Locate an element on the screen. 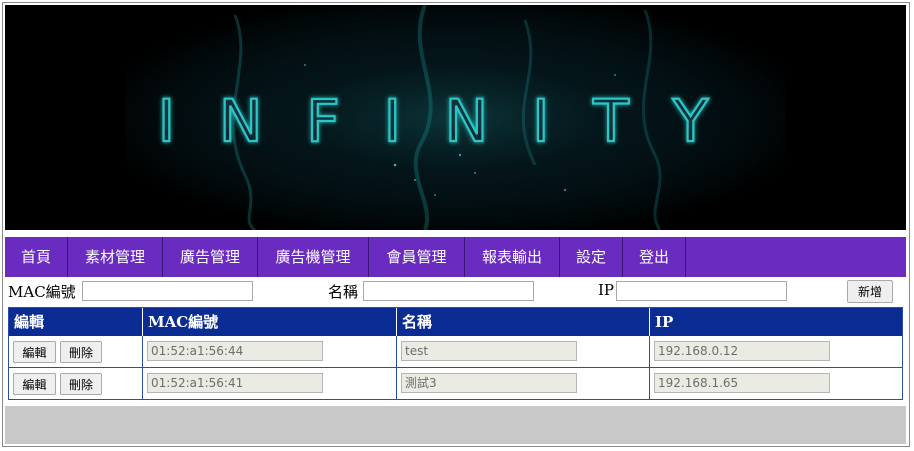 The image size is (914, 451). column-header-edit: 編輯 is located at coordinates (76, 322).